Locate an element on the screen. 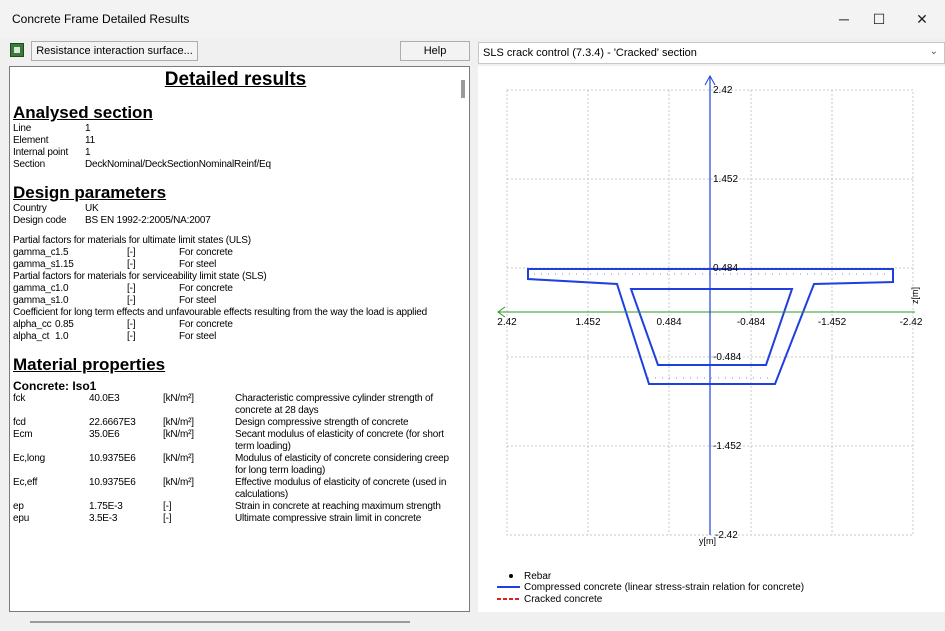  table-row: alpha_ct 1.0 [-] For steel is located at coordinates (235, 337).